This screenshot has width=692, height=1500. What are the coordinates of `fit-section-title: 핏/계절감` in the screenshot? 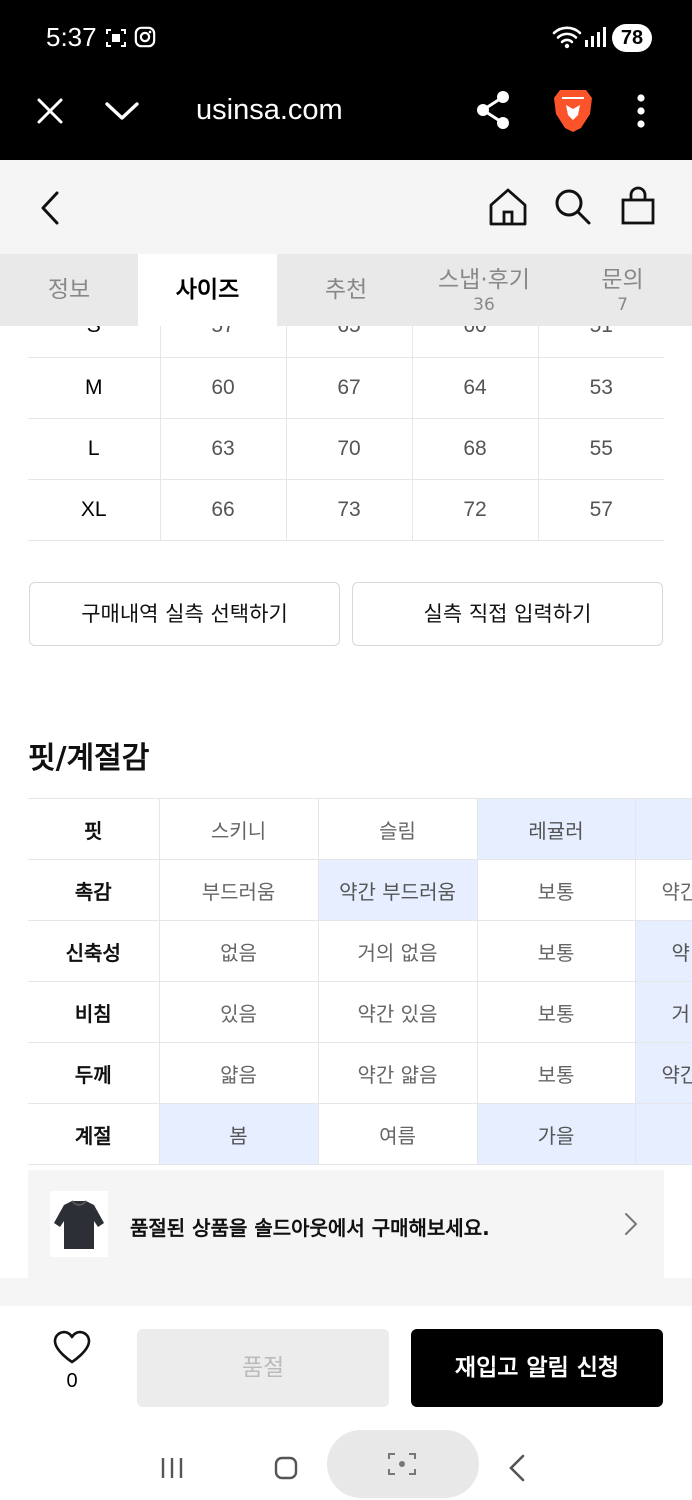 It's located at (89, 758).